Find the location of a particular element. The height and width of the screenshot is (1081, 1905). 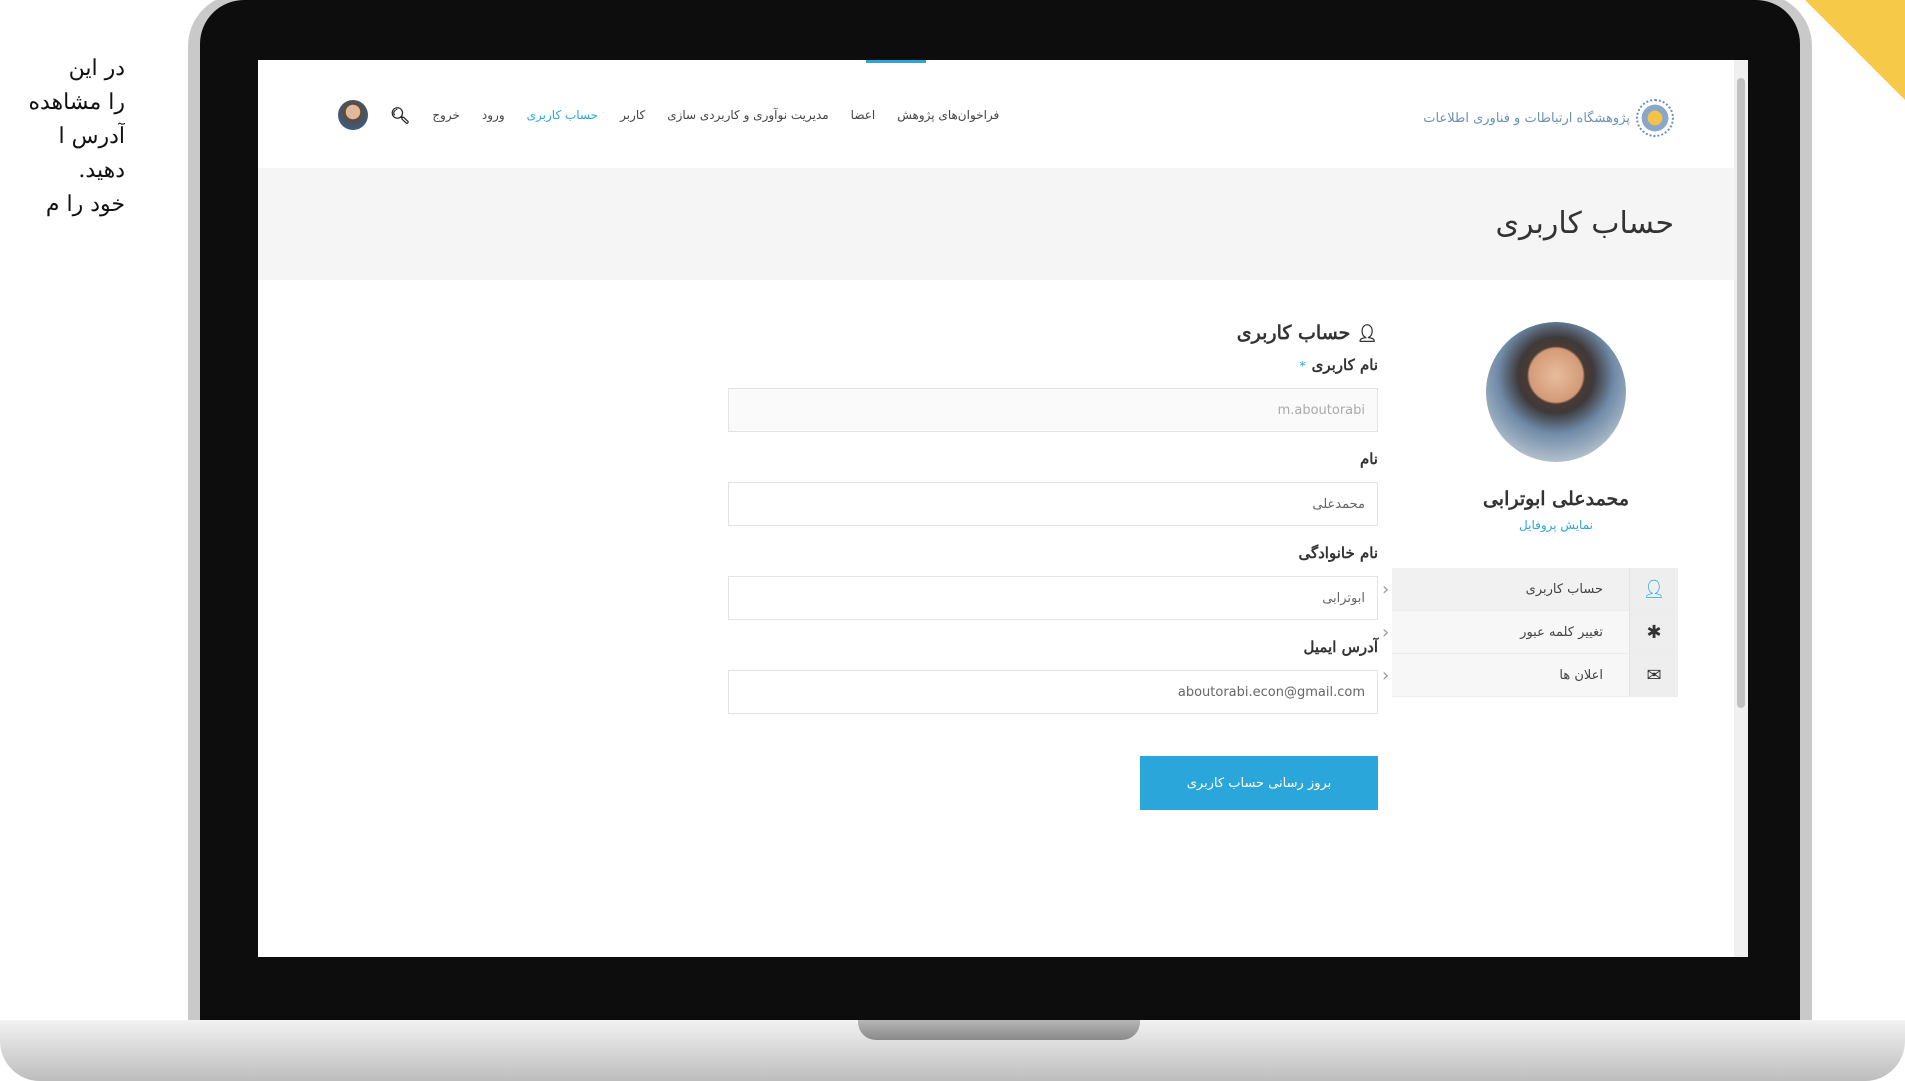

slide-line-1: در این is located at coordinates (96, 68).